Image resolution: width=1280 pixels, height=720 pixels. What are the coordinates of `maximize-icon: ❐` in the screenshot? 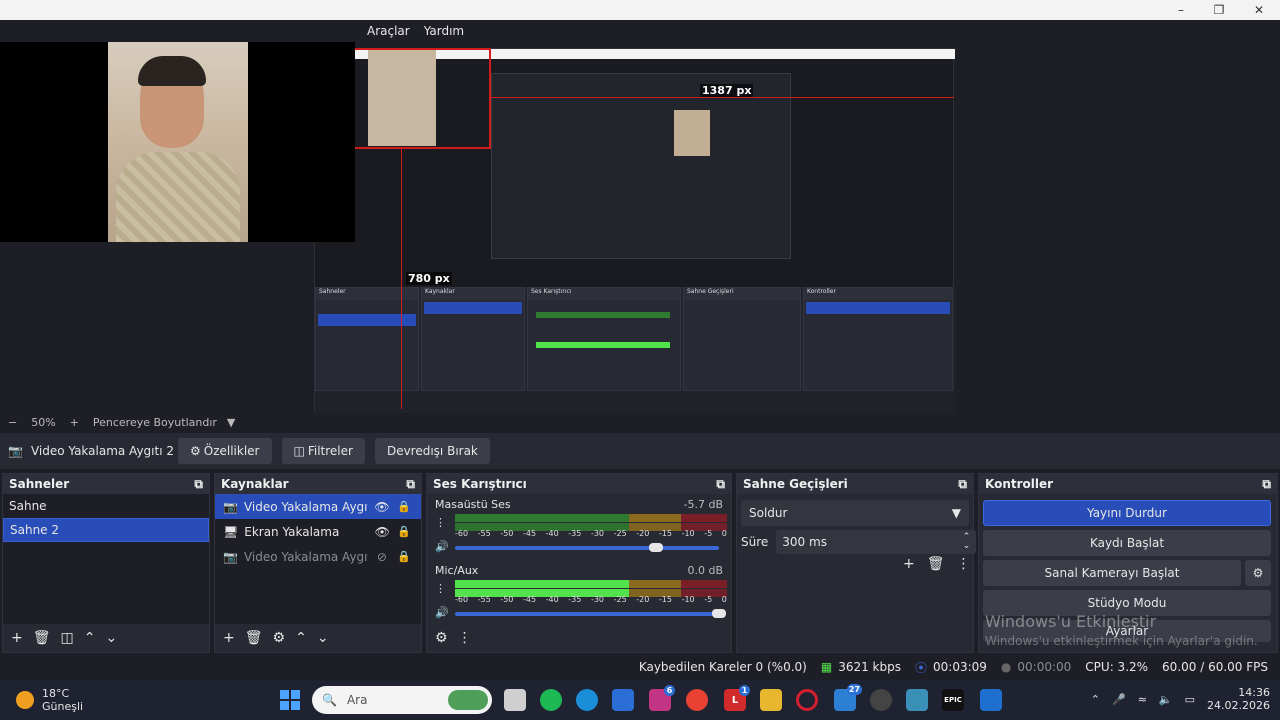 It's located at (1219, 10).